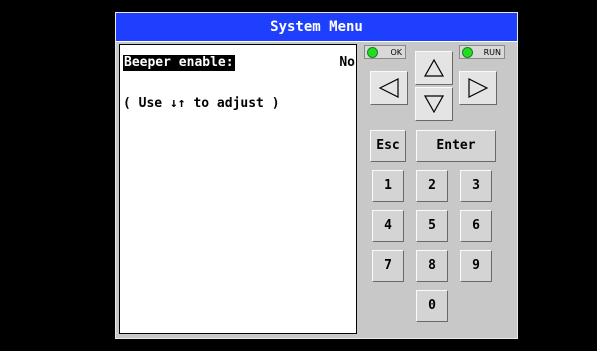 The width and height of the screenshot is (597, 351). I want to click on right-arrow-icon, so click(478, 88).